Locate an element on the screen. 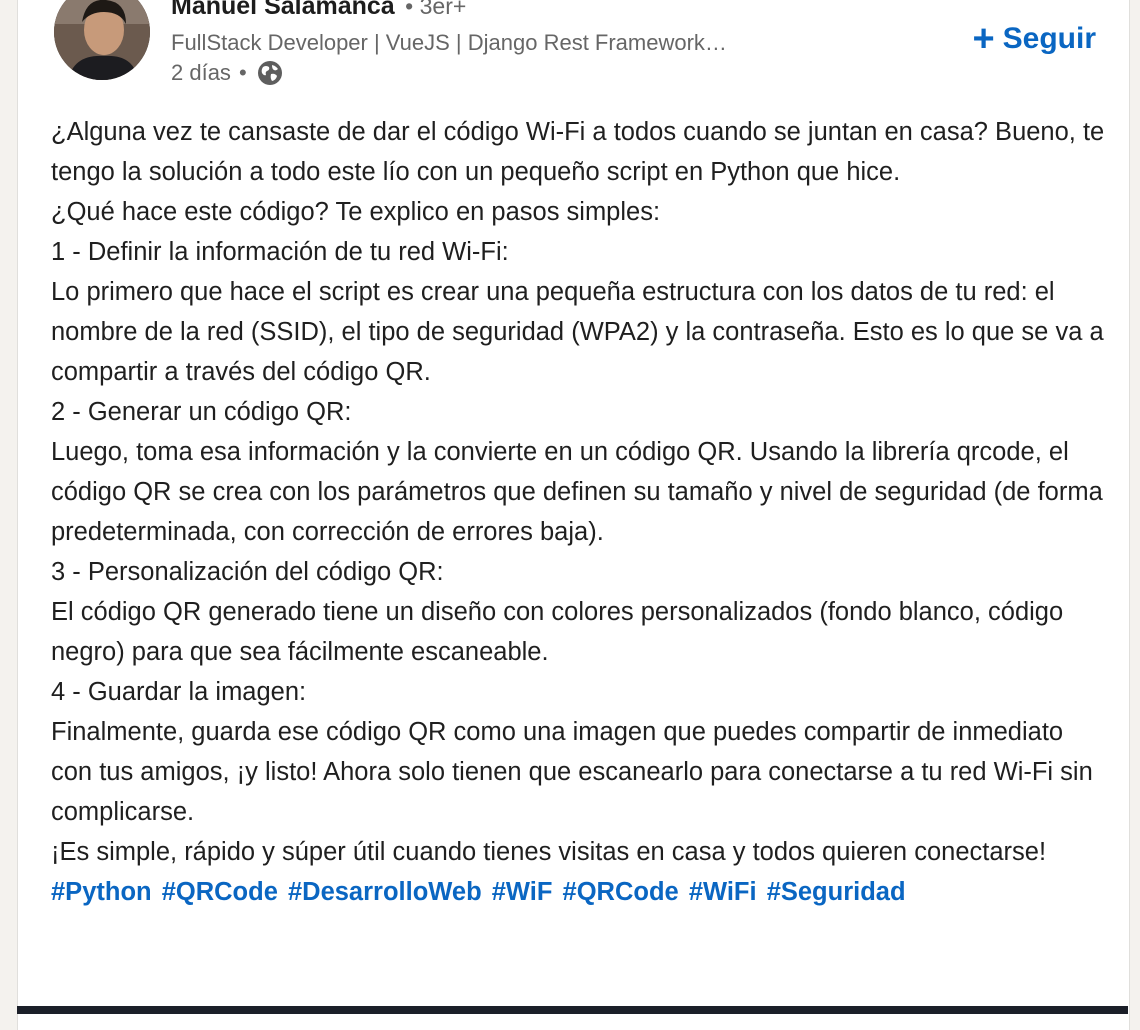 The width and height of the screenshot is (1140, 1030). hashtag-link: #Python is located at coordinates (101, 892).